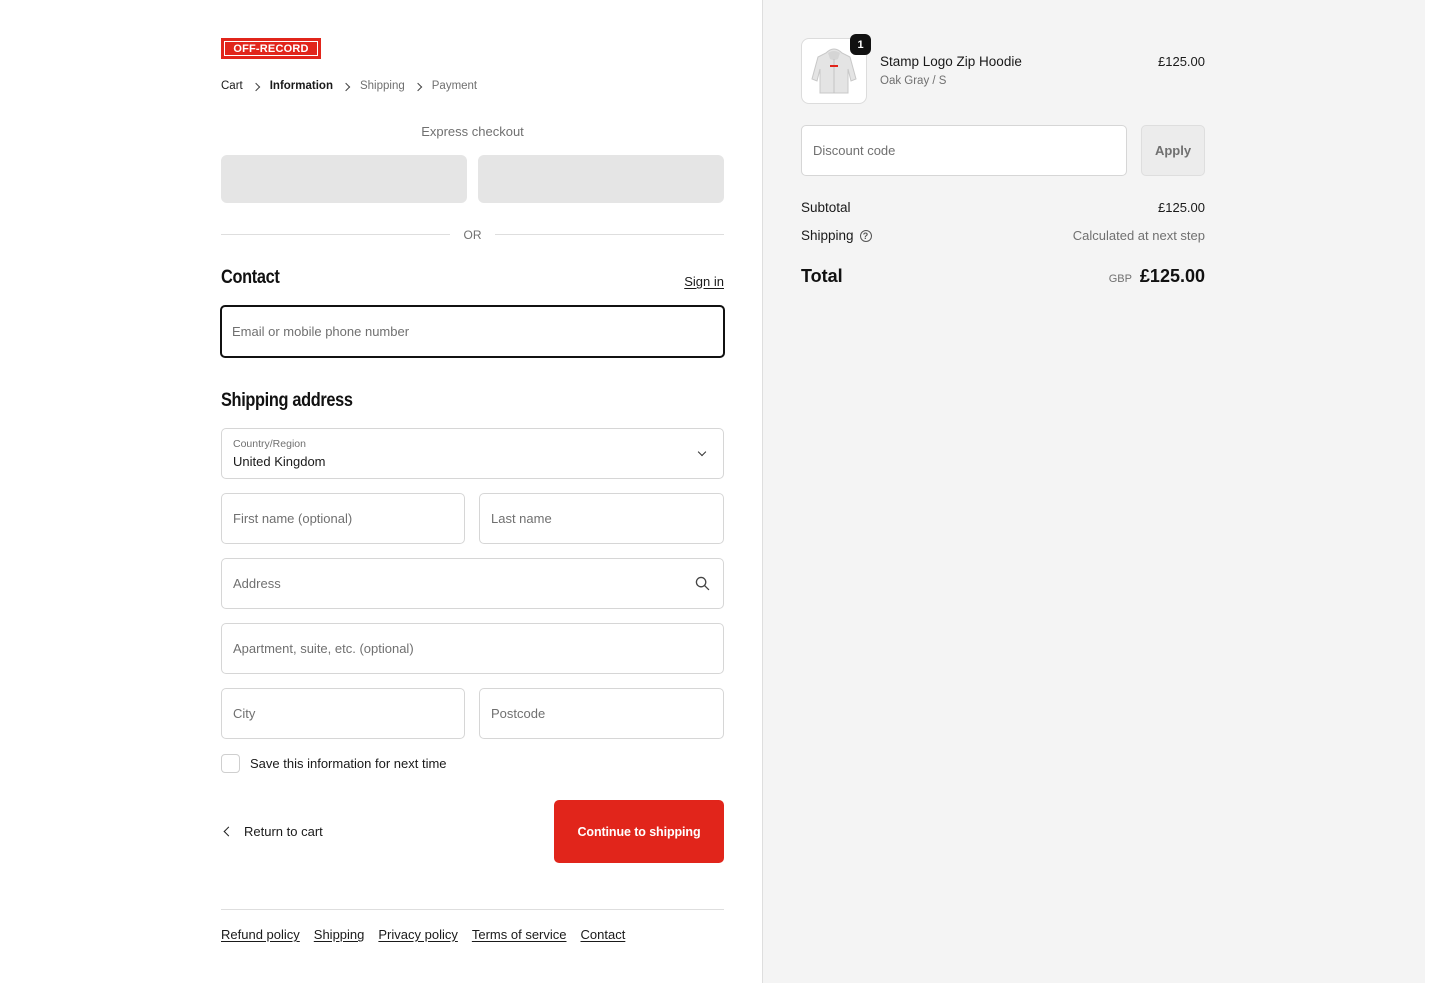 The width and height of the screenshot is (1440, 983). I want to click on chevron-left-icon, so click(228, 831).